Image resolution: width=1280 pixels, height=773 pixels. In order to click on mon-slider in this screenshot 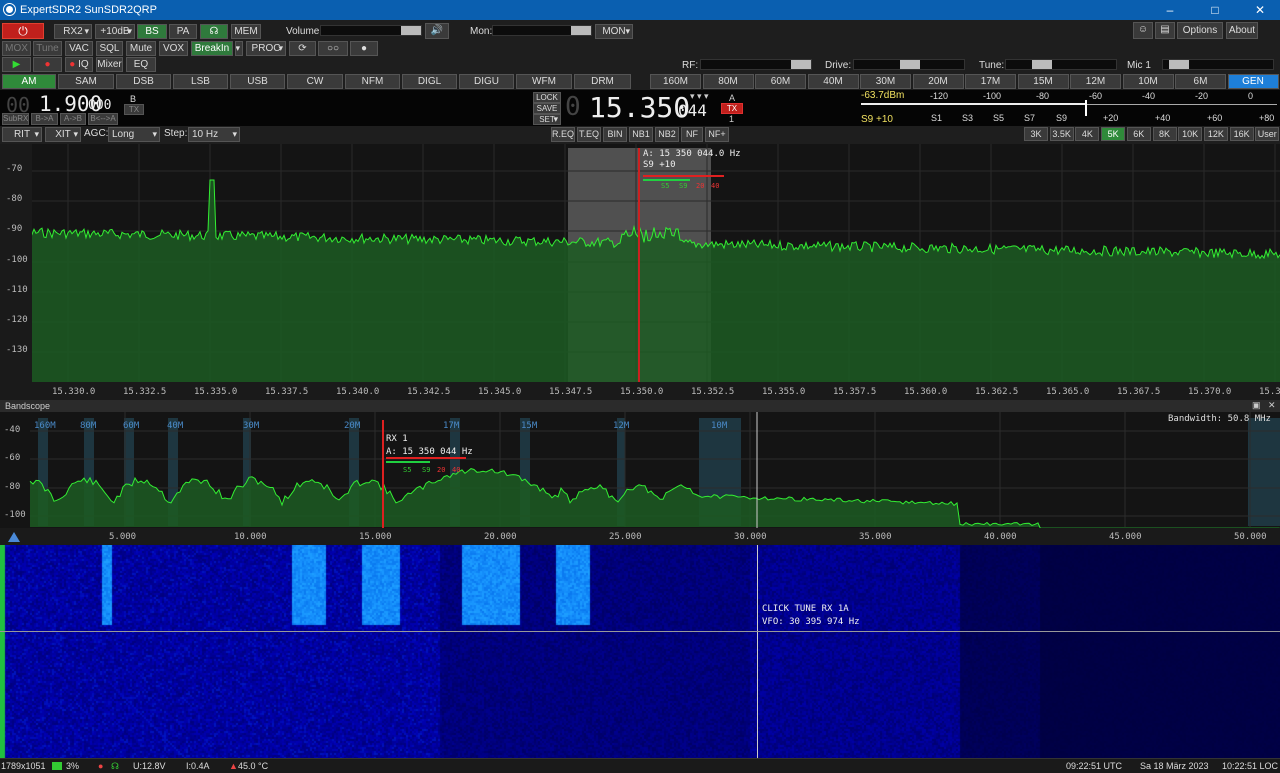, I will do `click(542, 30)`.